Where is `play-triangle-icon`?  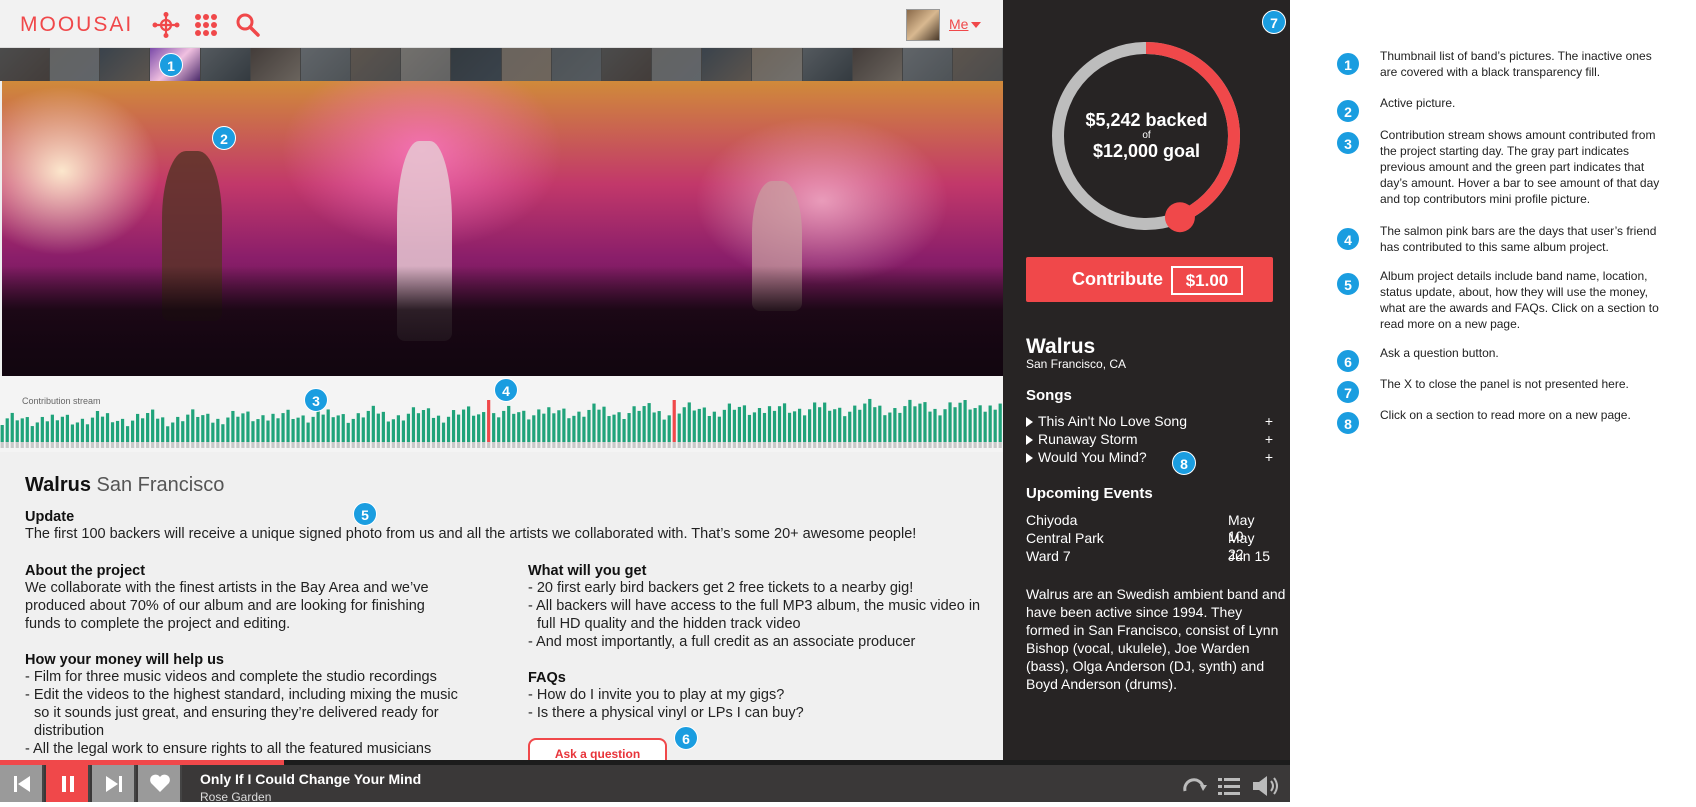
play-triangle-icon is located at coordinates (1029, 440).